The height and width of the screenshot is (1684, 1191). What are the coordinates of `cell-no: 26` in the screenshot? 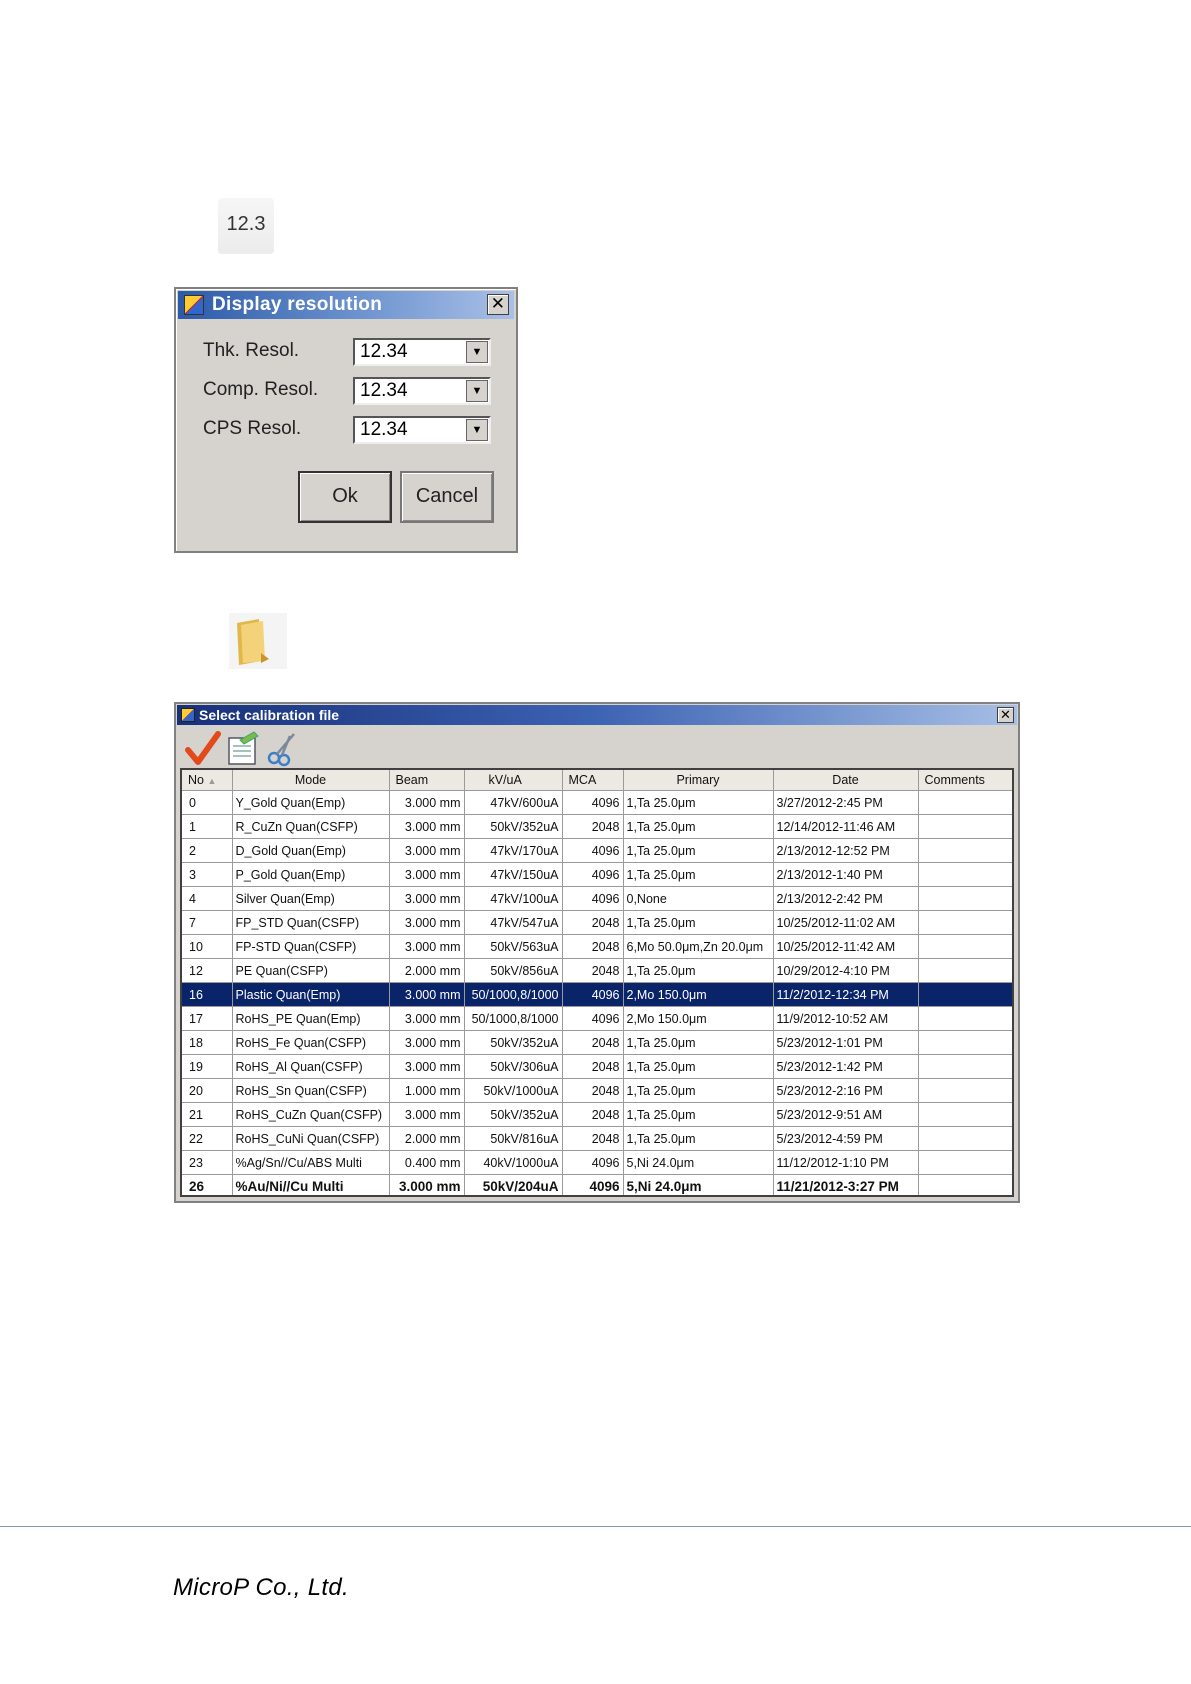 It's located at (207, 1184).